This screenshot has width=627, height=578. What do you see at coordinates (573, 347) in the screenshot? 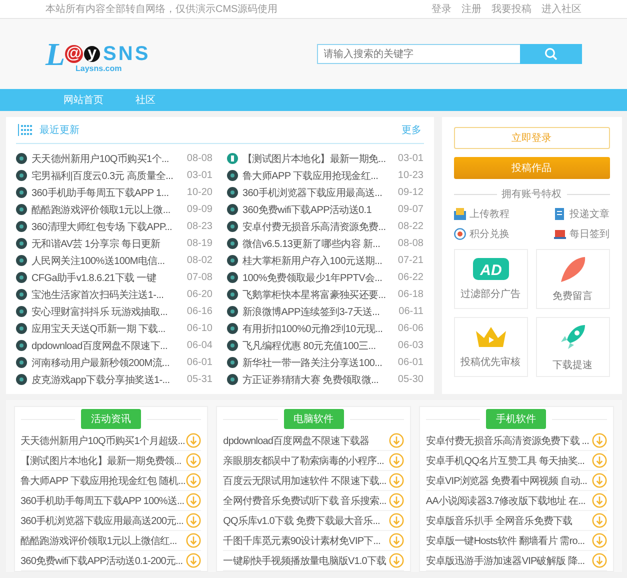
I see `perk-card: 下载提速` at bounding box center [573, 347].